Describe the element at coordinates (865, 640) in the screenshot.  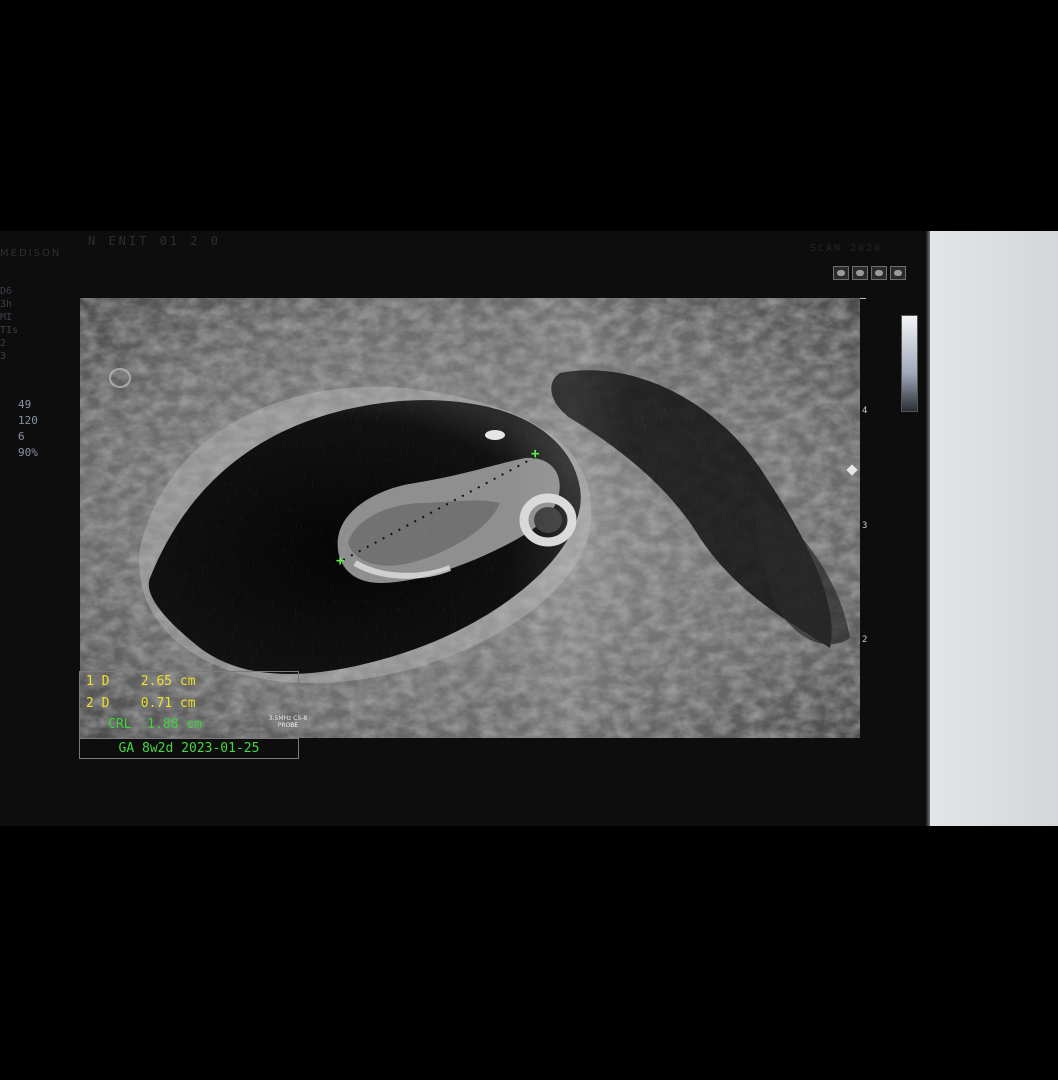
I see `depth-label: 2` at that location.